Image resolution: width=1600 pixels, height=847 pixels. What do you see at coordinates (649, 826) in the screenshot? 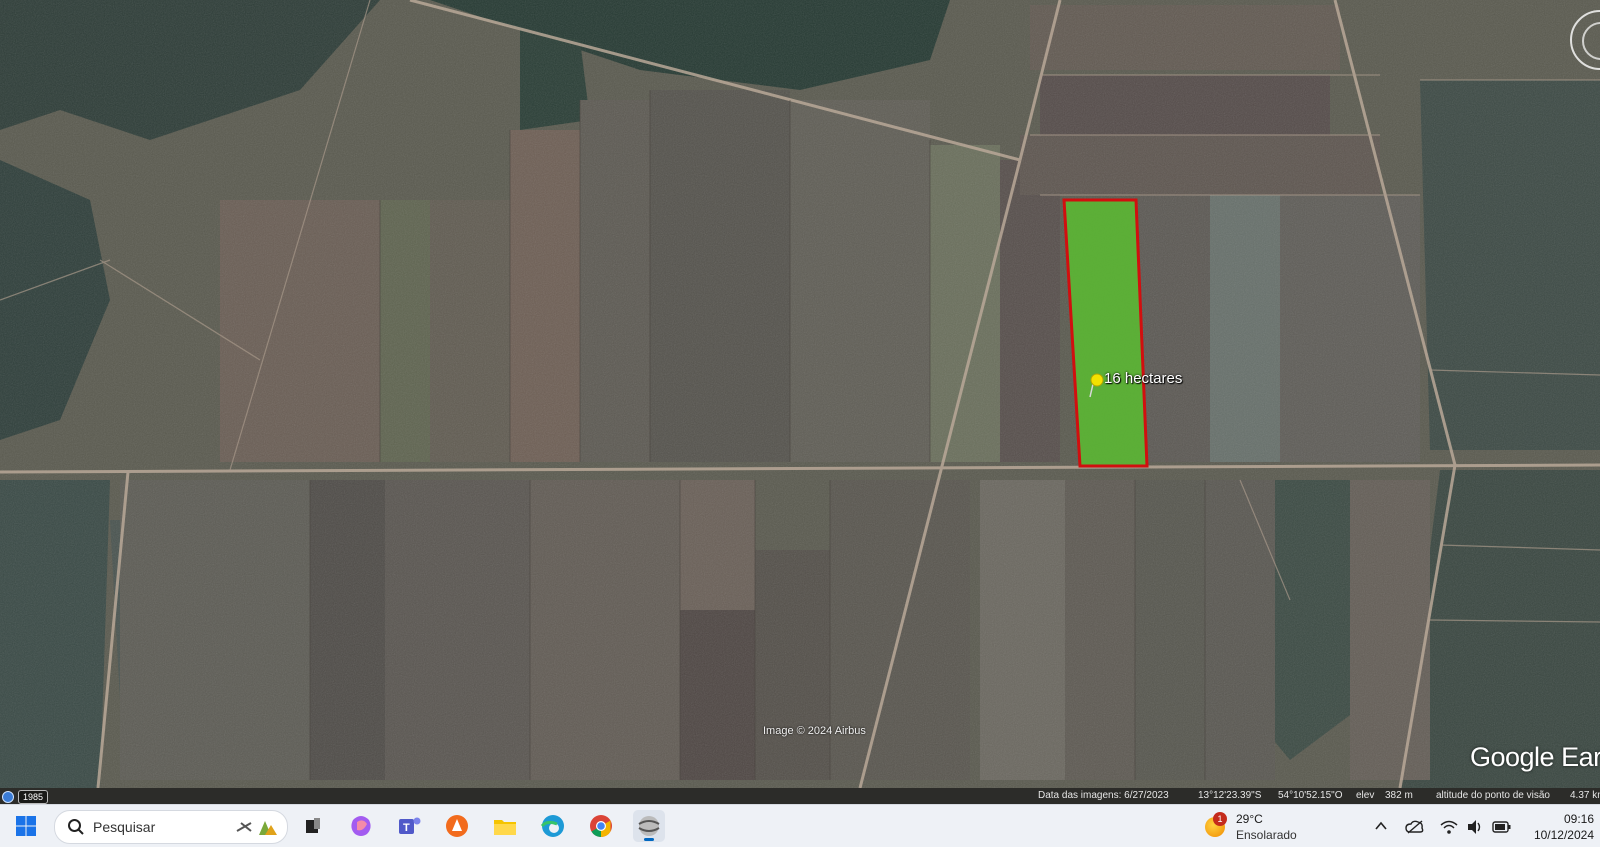
I see `taskbar-app-google-earth` at bounding box center [649, 826].